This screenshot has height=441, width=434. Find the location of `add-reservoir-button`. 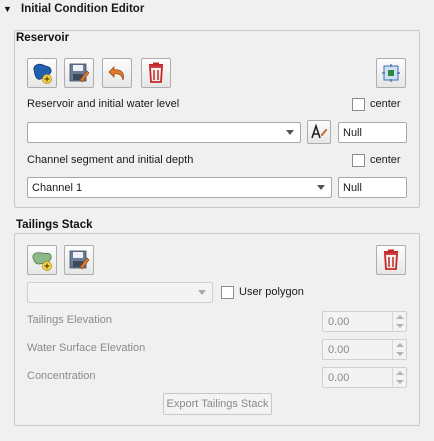

add-reservoir-button is located at coordinates (42, 73).